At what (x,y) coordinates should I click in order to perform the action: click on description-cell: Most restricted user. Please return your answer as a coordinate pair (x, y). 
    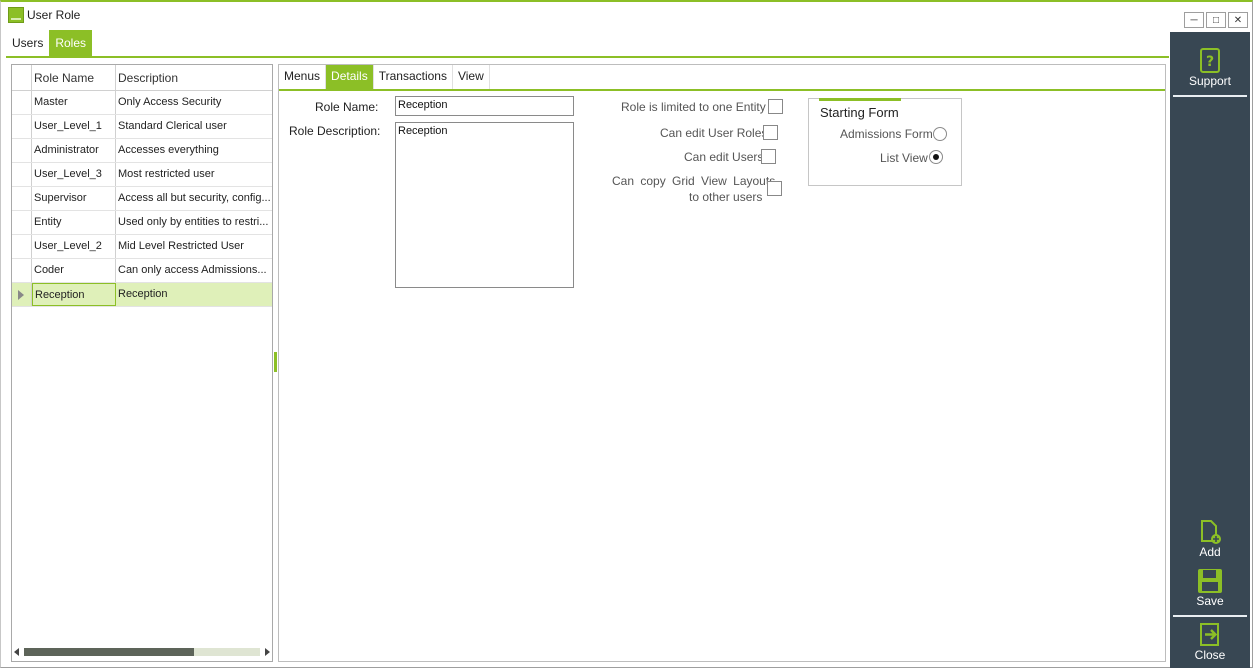
    Looking at the image, I should click on (166, 174).